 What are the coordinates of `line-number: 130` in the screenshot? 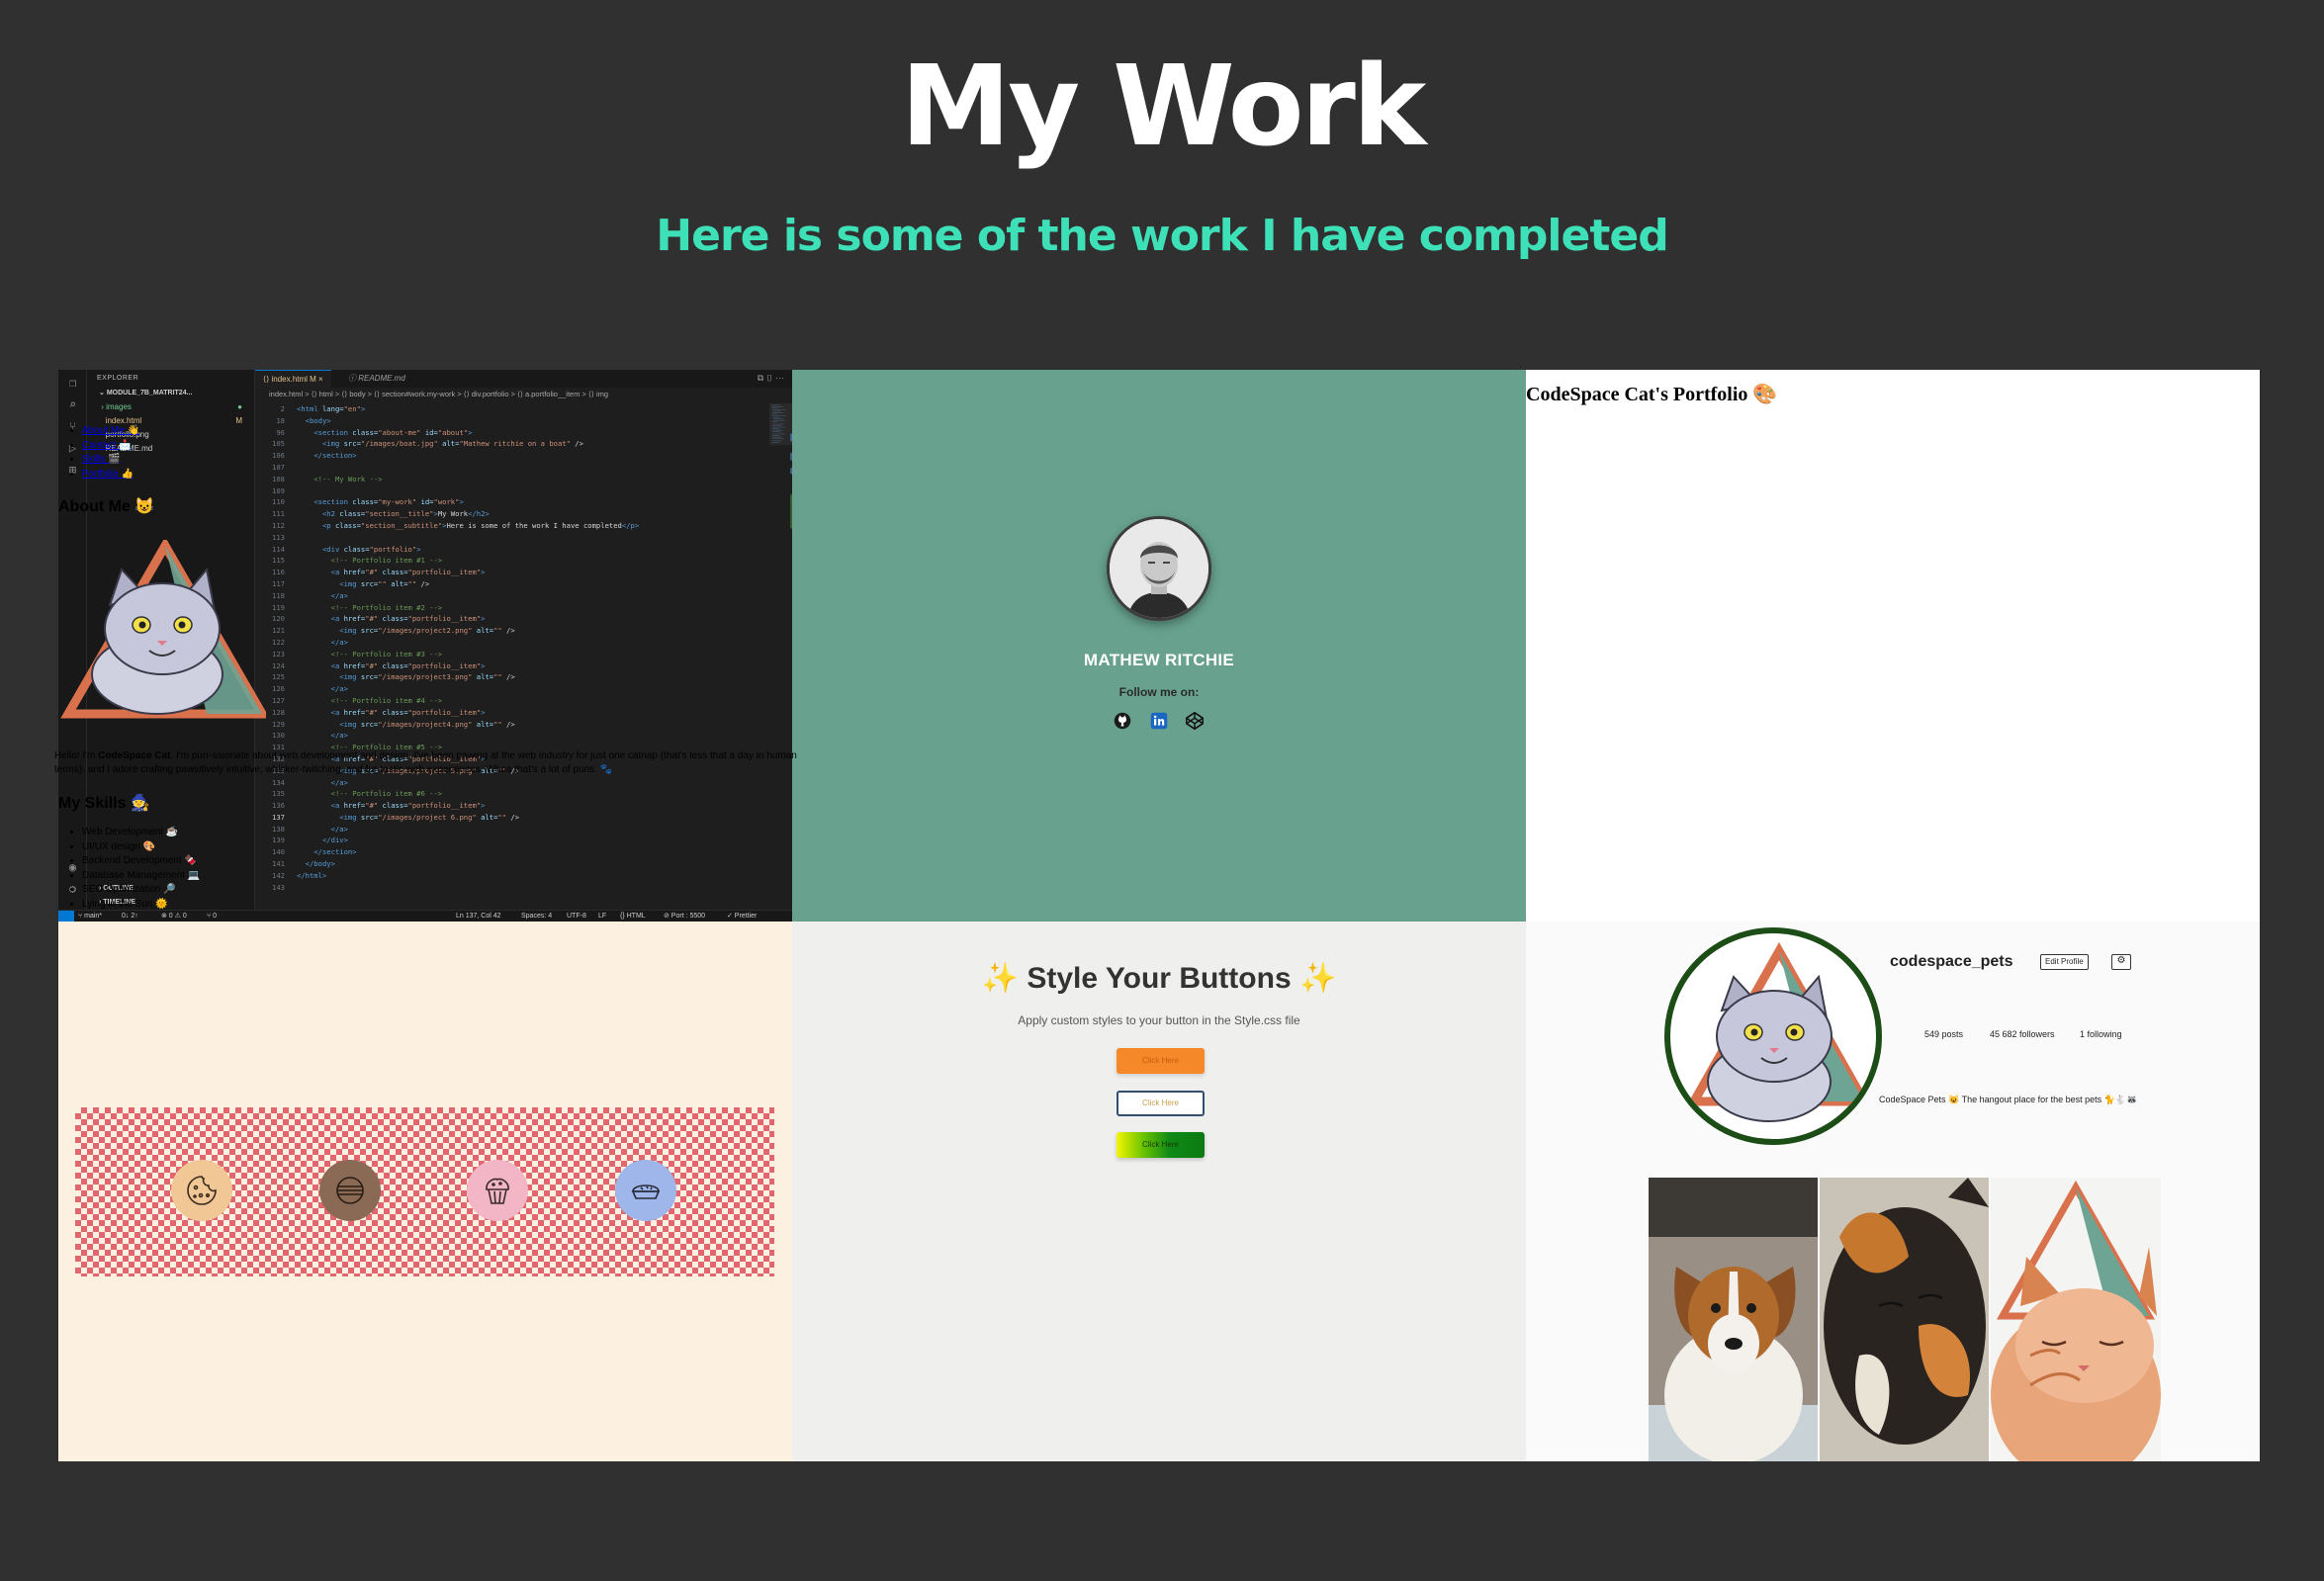 It's located at (278, 736).